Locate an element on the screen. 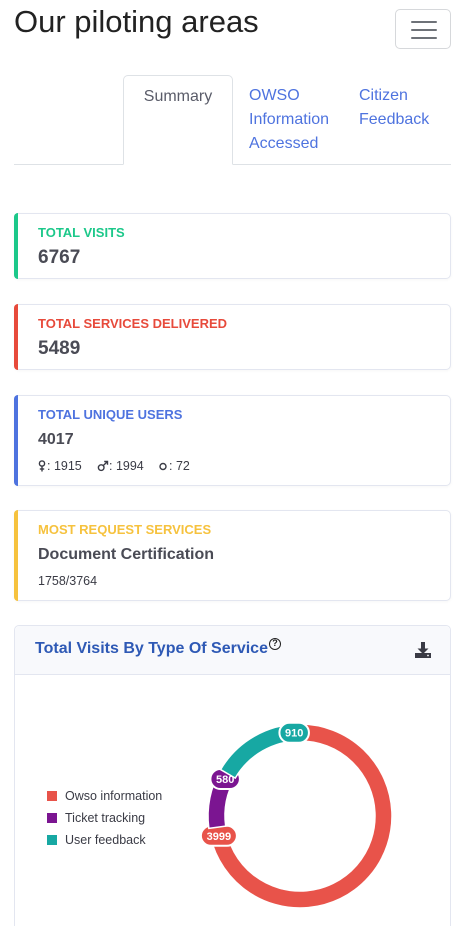  legend-label: Ticket tracking is located at coordinates (105, 818).